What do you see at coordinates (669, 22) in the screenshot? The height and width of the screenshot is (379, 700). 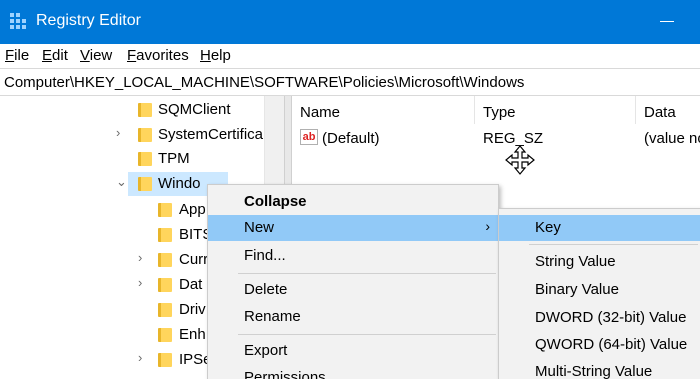 I see `minimize-button` at bounding box center [669, 22].